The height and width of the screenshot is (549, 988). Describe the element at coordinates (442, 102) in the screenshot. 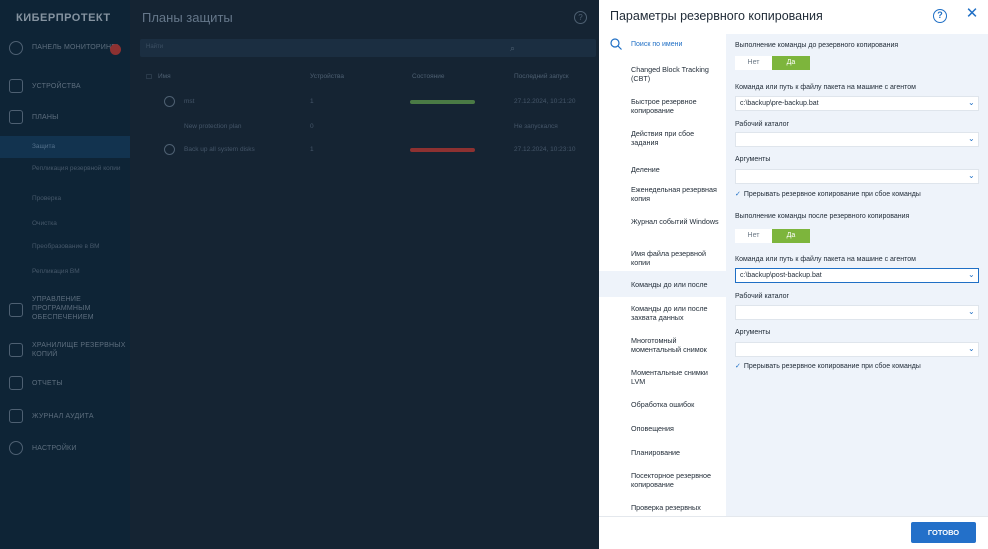

I see `status-bar` at that location.